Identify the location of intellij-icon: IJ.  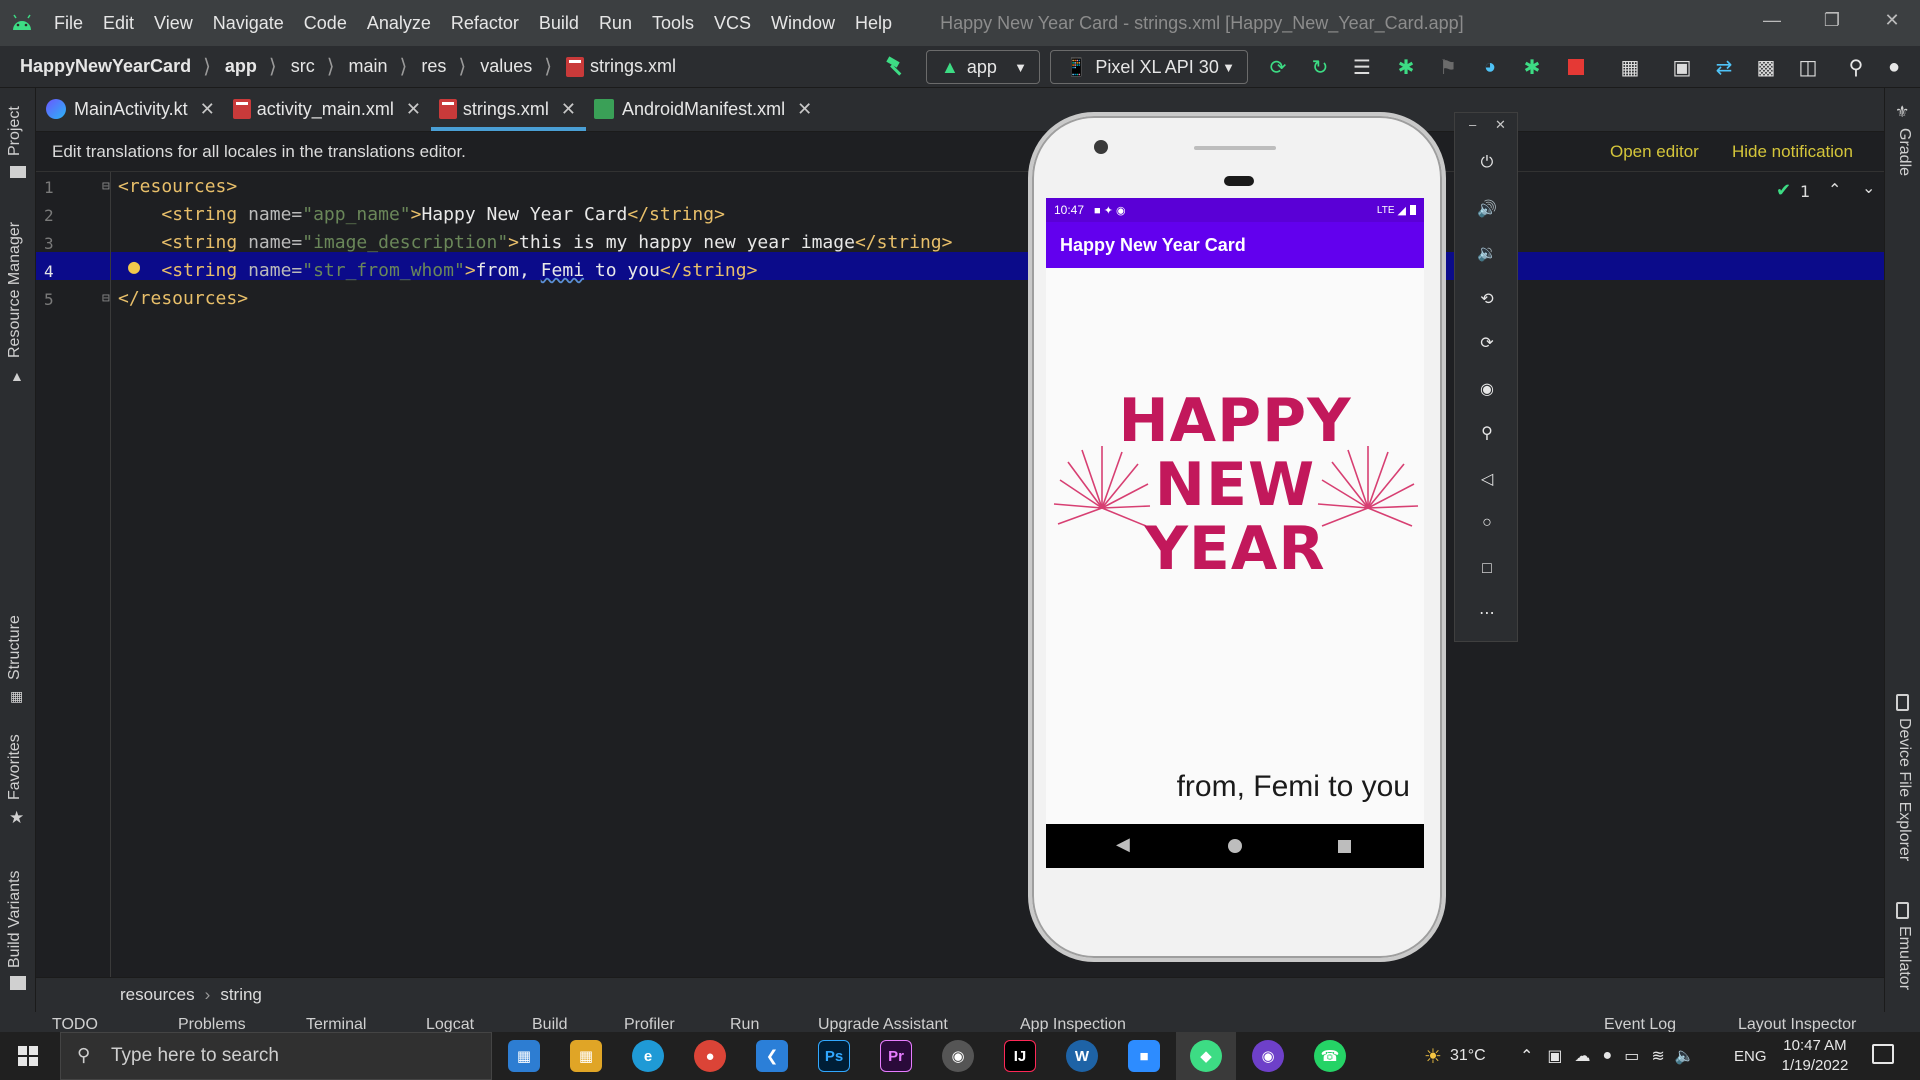
(1020, 1056).